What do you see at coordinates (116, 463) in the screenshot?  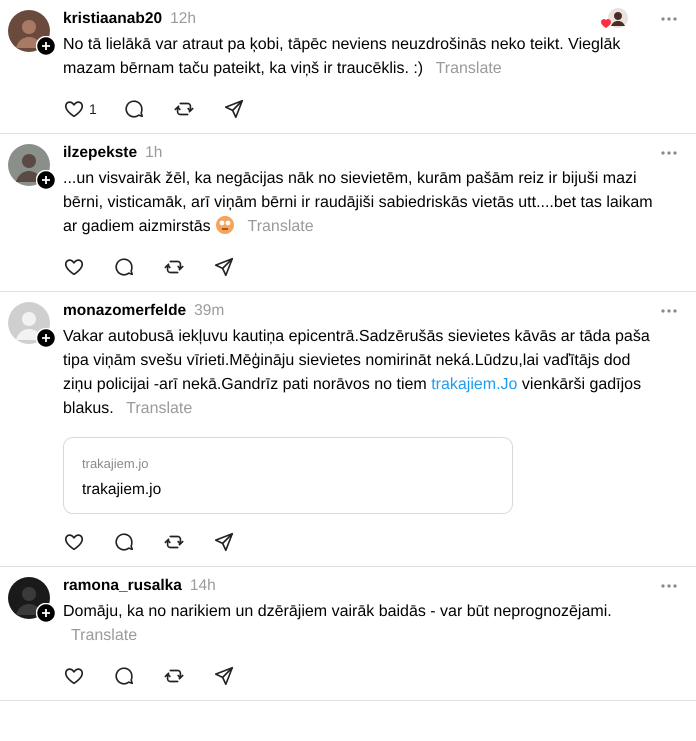 I see `link-domain: trakajiem.jo` at bounding box center [116, 463].